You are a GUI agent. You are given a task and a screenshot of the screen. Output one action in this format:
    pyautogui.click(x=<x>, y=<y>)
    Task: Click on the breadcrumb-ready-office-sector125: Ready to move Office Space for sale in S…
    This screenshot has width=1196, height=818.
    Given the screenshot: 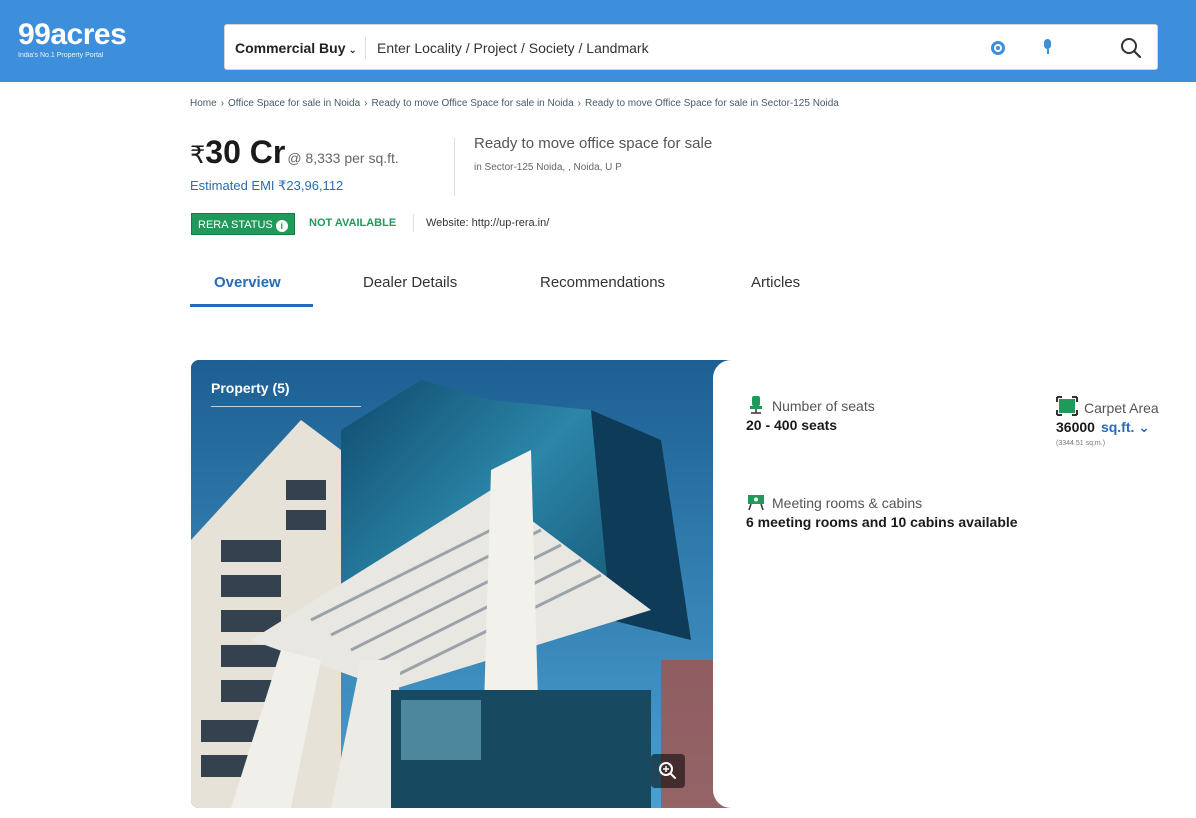 What is the action you would take?
    pyautogui.click(x=712, y=103)
    